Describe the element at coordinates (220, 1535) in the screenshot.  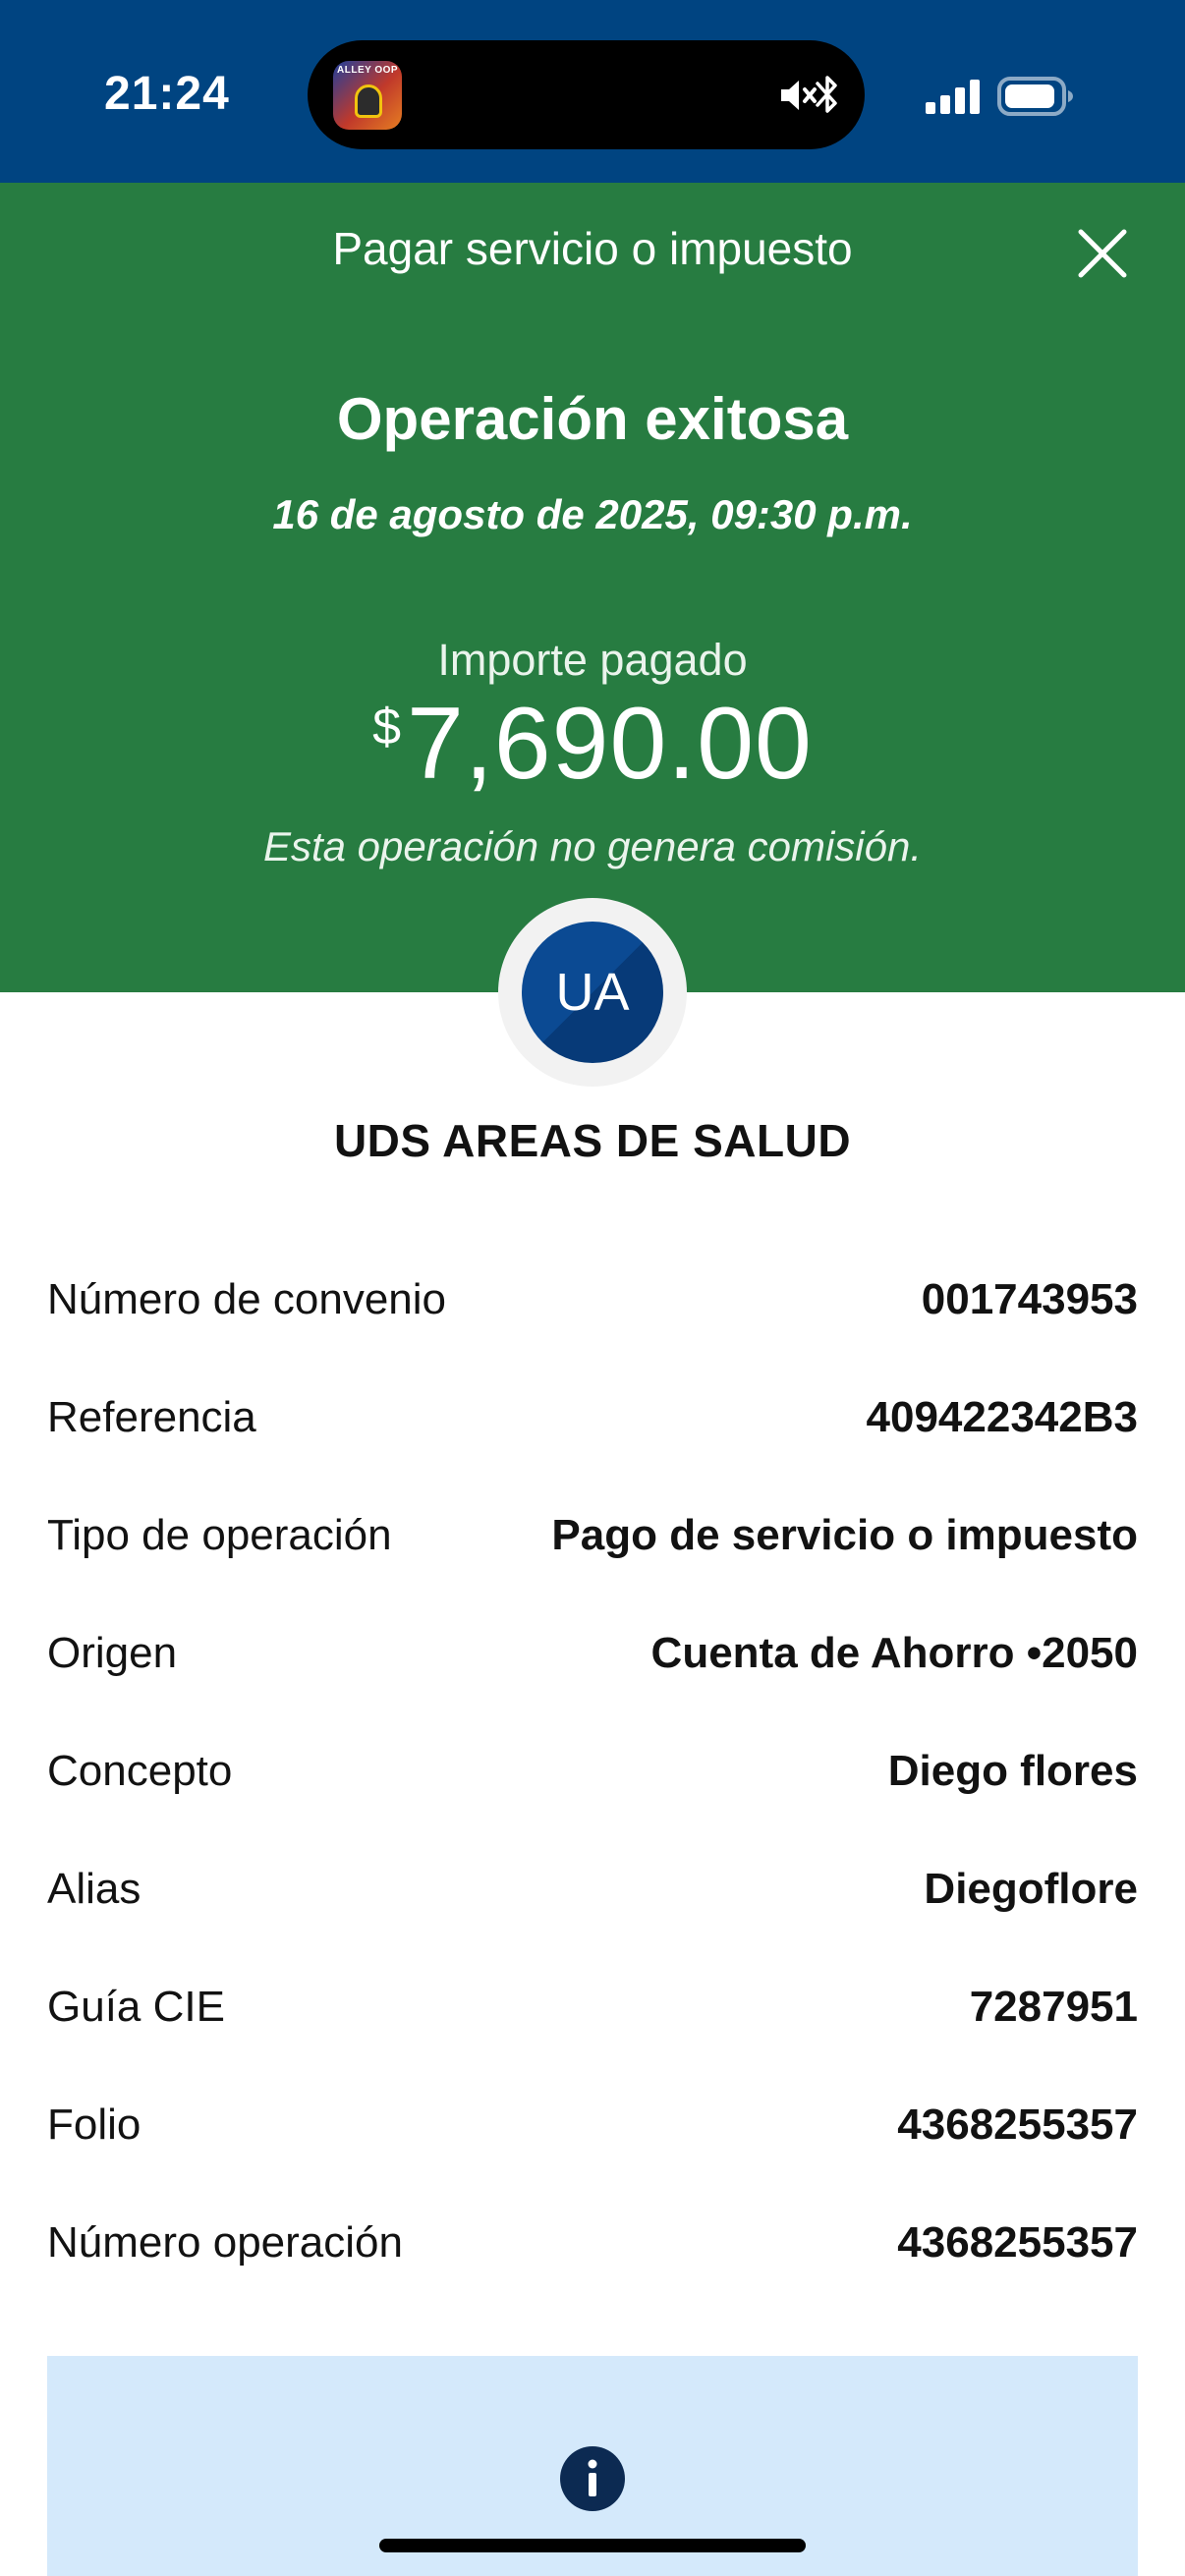
I see `detail-label: Tipo de operación` at that location.